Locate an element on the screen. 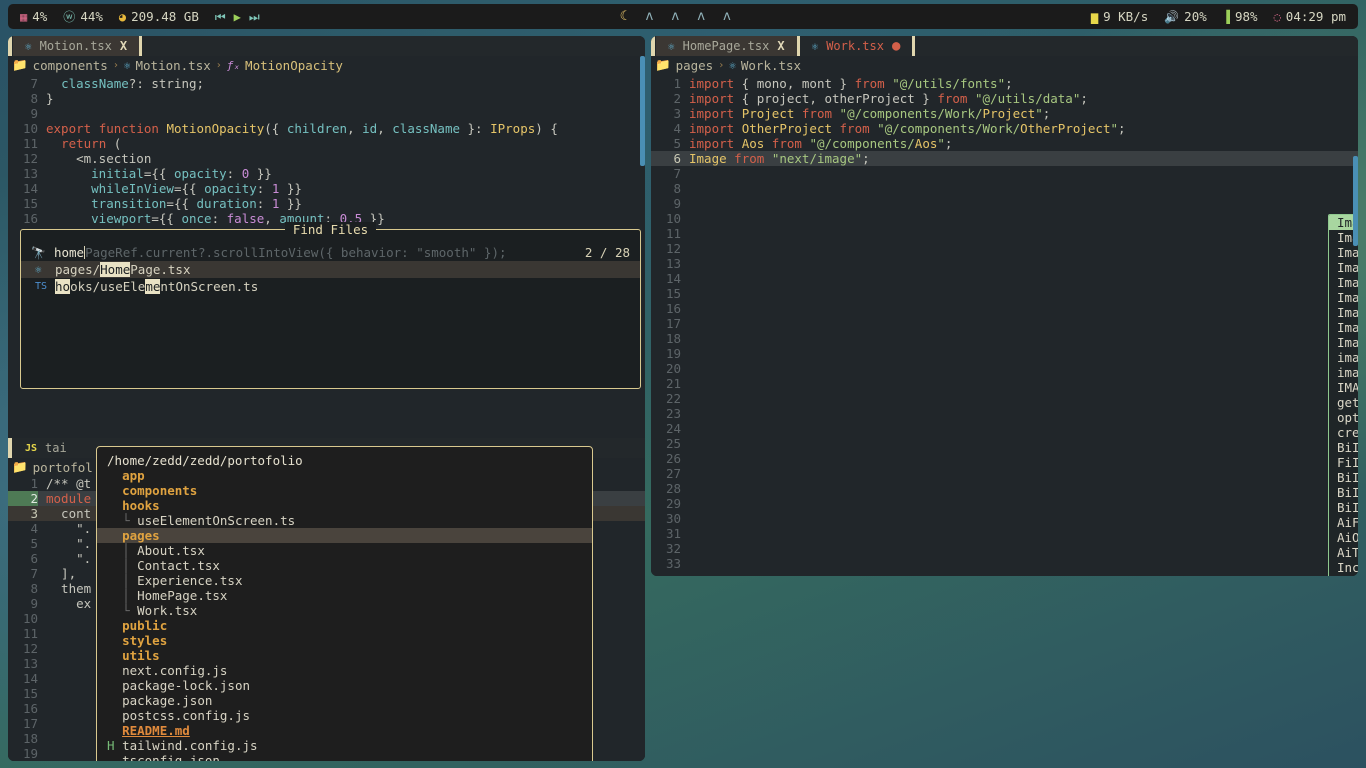  file-tree-directory-row: hooks is located at coordinates (349, 505).